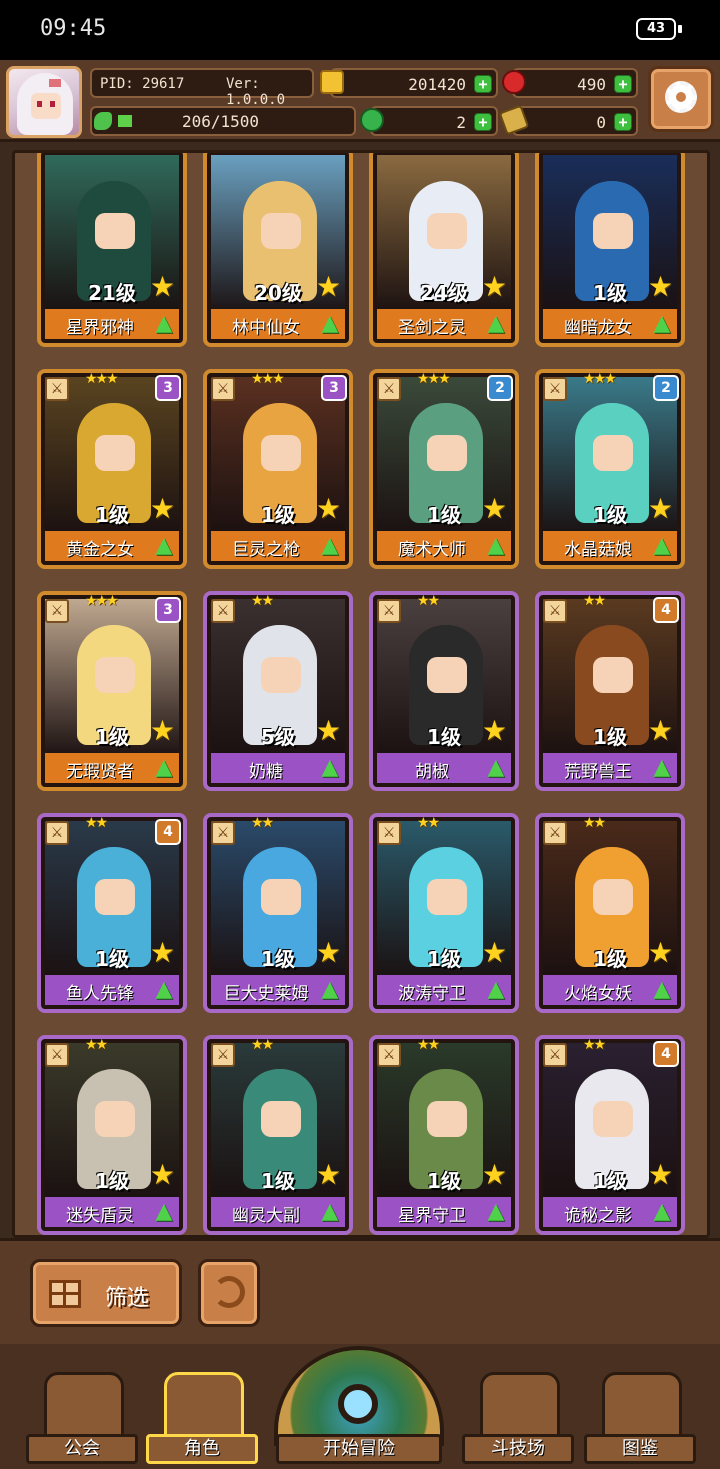  I want to click on character-name: 魔术大师, so click(432, 550).